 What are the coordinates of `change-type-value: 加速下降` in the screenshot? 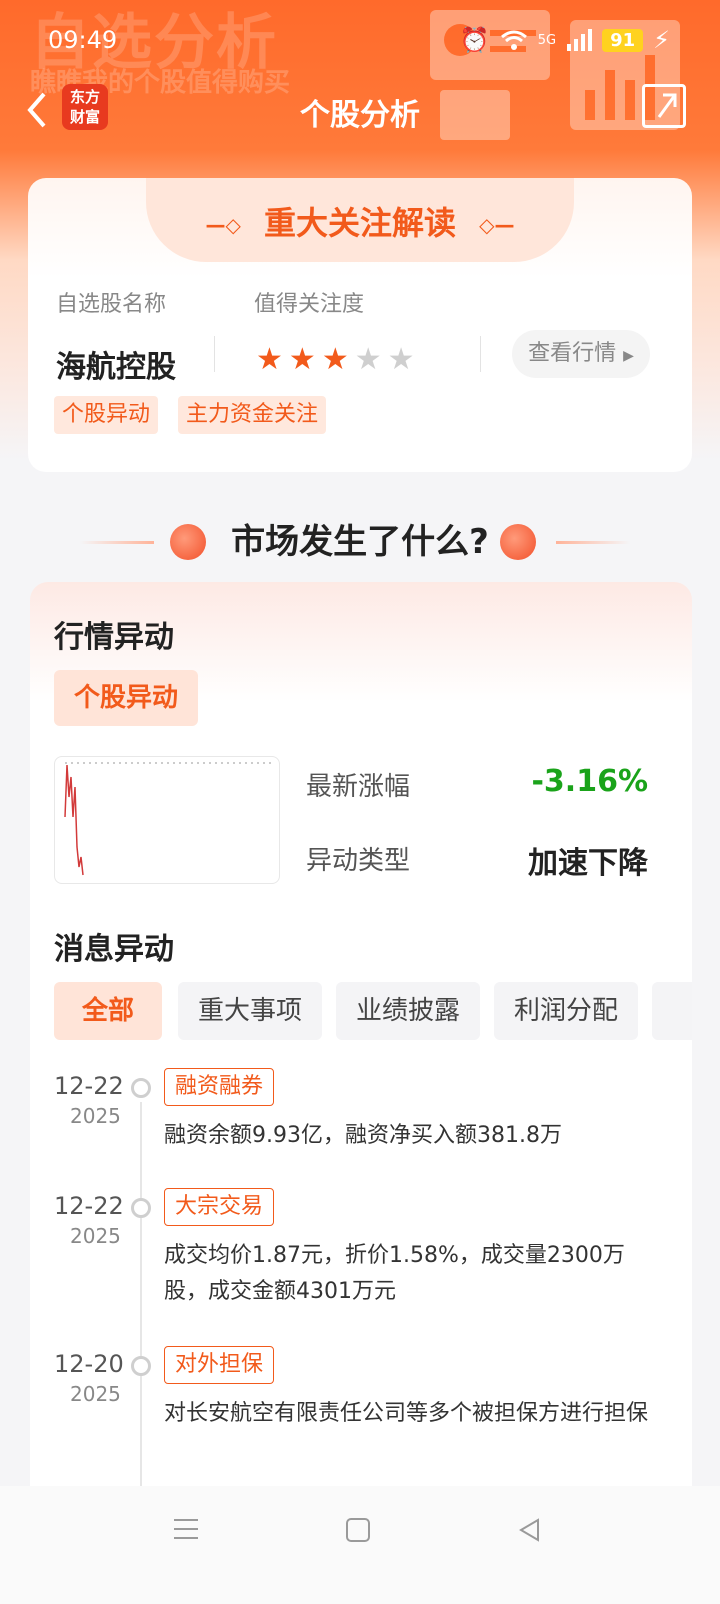 It's located at (588, 863).